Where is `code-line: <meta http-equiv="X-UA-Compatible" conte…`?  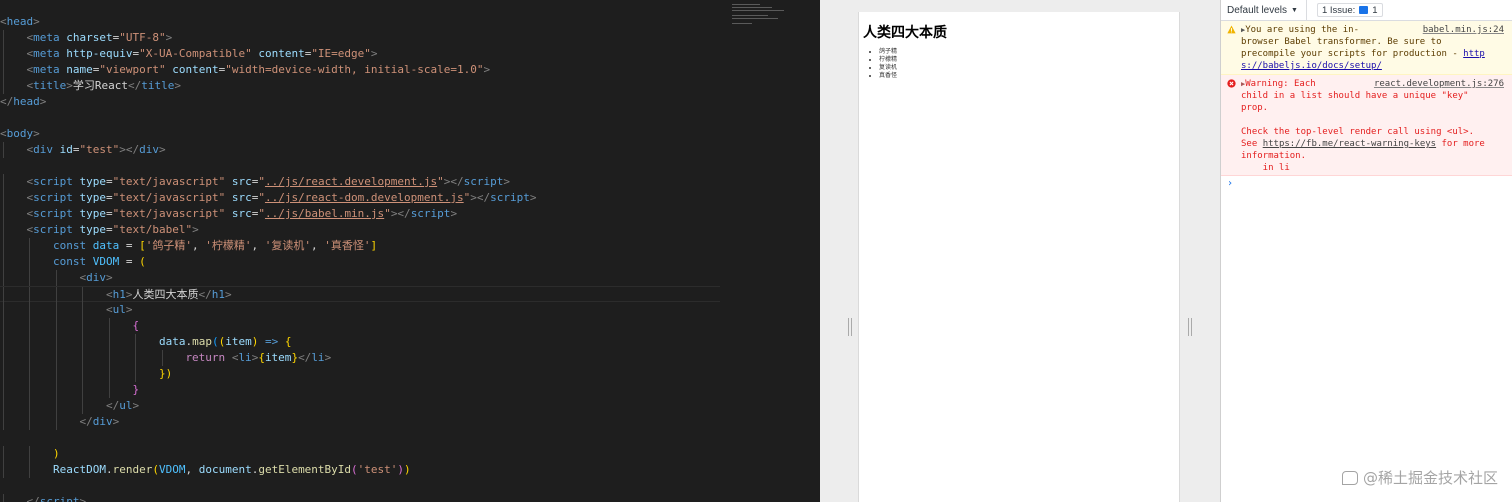
code-line: <meta http-equiv="X-UA-Compatible" conte… is located at coordinates (360, 54).